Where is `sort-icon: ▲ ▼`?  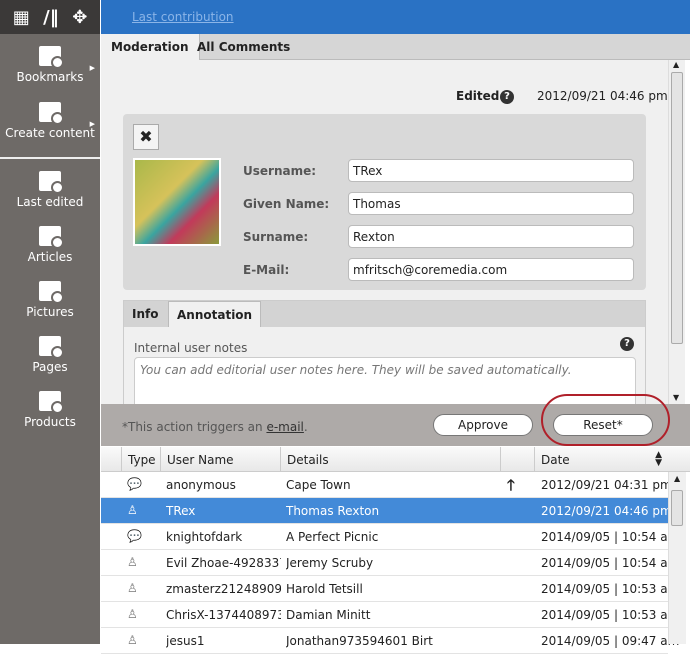
sort-icon: ▲ ▼ is located at coordinates (658, 459).